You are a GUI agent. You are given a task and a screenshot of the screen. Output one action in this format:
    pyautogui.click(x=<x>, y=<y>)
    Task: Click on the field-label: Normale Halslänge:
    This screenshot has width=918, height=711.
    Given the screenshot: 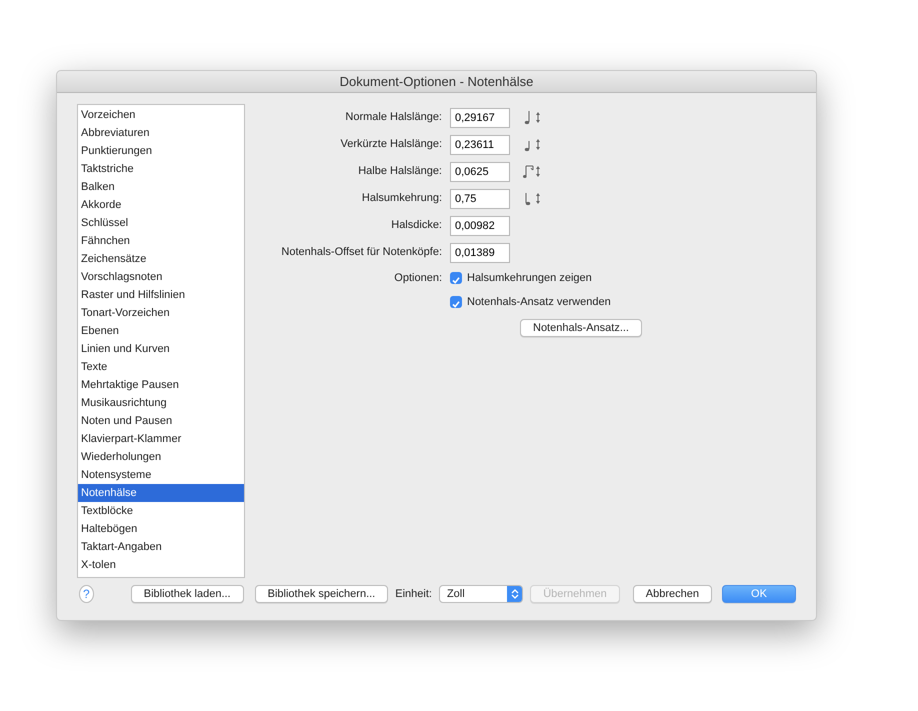 What is the action you would take?
    pyautogui.click(x=393, y=118)
    